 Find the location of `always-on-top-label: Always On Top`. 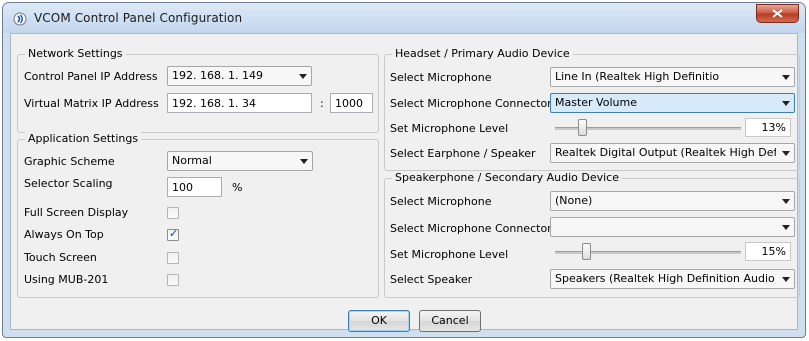

always-on-top-label: Always On Top is located at coordinates (64, 234).